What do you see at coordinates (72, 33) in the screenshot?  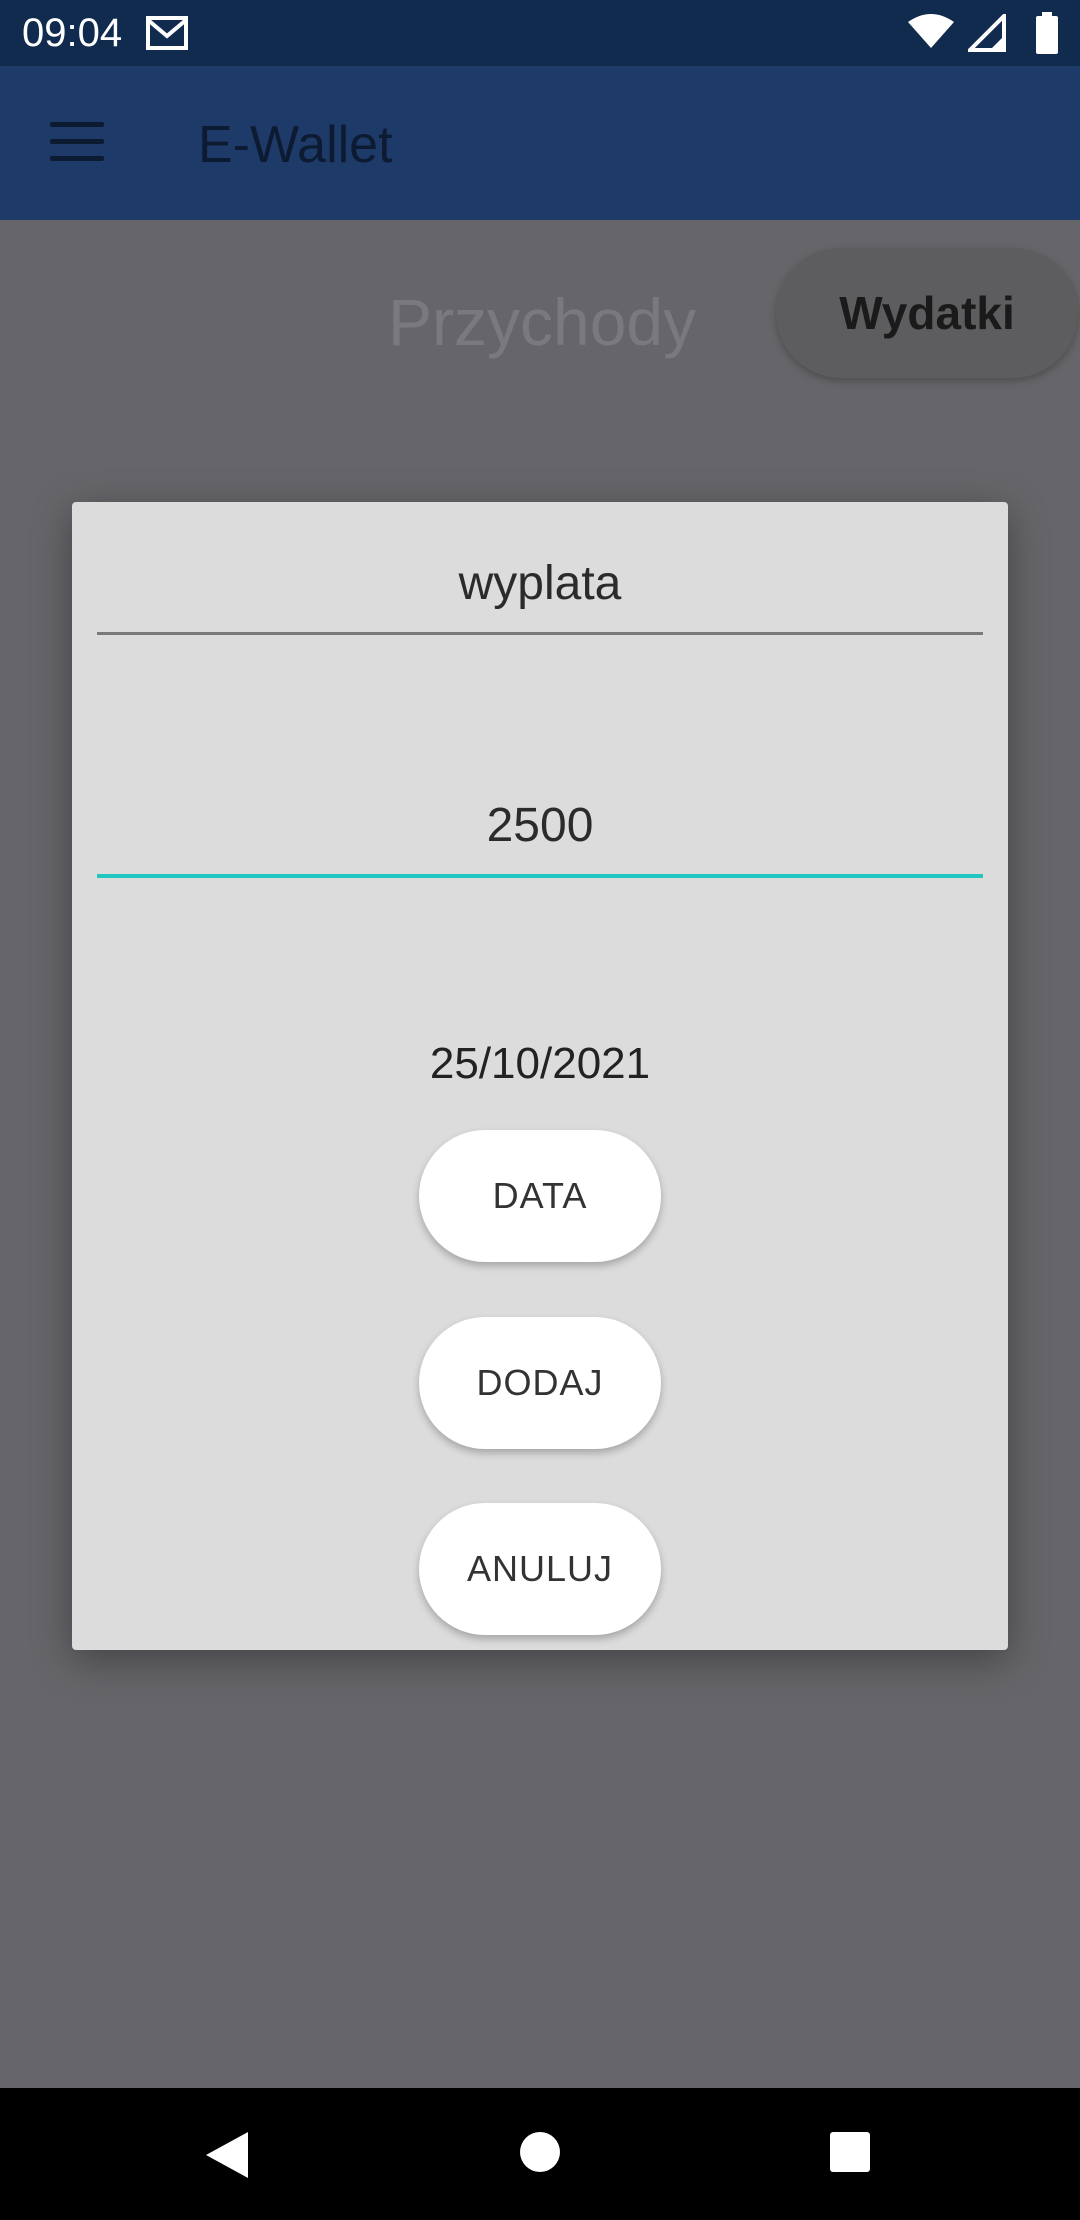 I see `status-time: 09:04` at bounding box center [72, 33].